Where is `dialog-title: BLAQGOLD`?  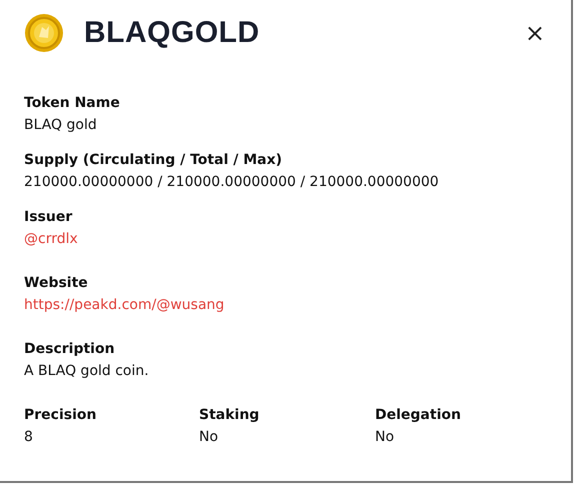 dialog-title: BLAQGOLD is located at coordinates (172, 33).